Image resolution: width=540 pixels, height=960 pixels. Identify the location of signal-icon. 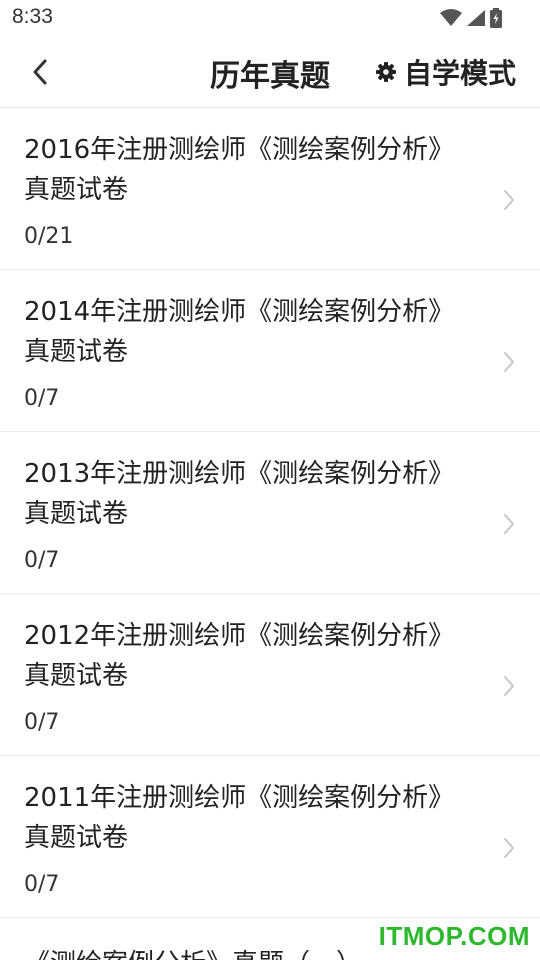
(476, 18).